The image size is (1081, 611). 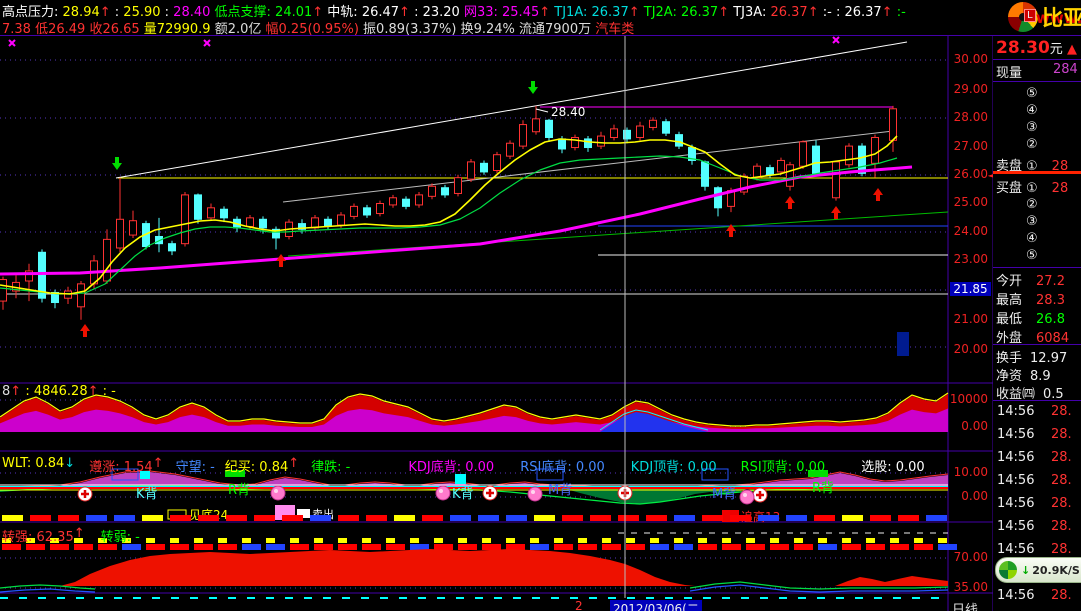 What do you see at coordinates (970, 117) in the screenshot?
I see `axis-label: 28.00` at bounding box center [970, 117].